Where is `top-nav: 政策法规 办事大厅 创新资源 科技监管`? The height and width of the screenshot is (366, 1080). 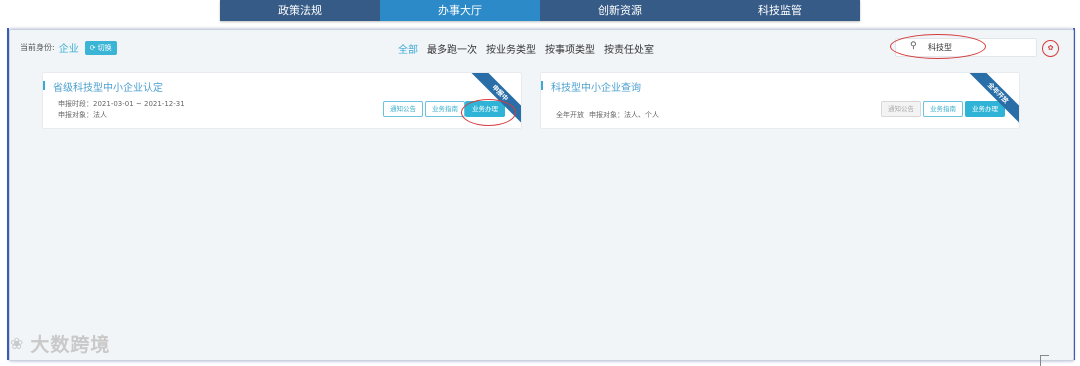 top-nav: 政策法规 办事大厅 创新资源 科技监管 is located at coordinates (540, 10).